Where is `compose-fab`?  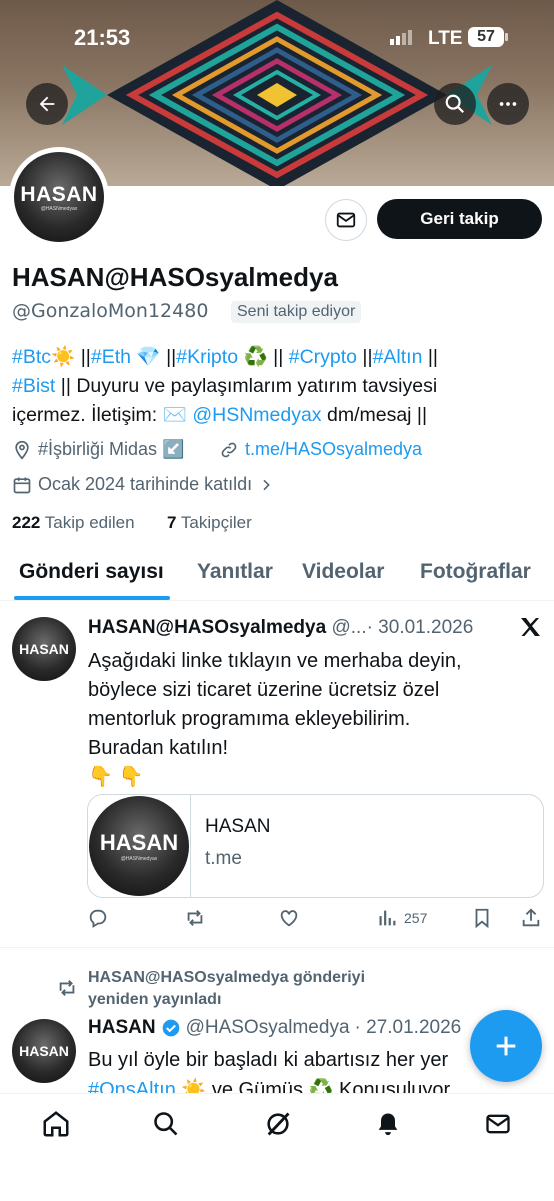 compose-fab is located at coordinates (506, 1046).